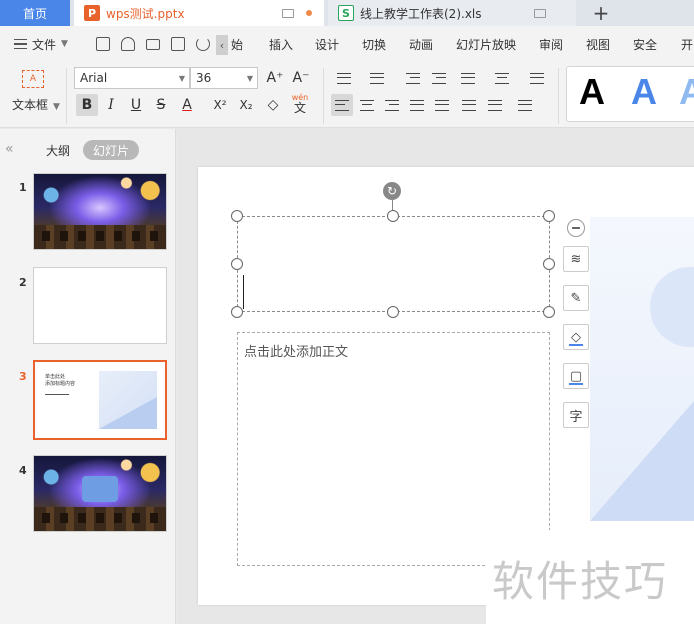 Image resolution: width=694 pixels, height=624 pixels. I want to click on line-spacing-icon, so click(469, 105).